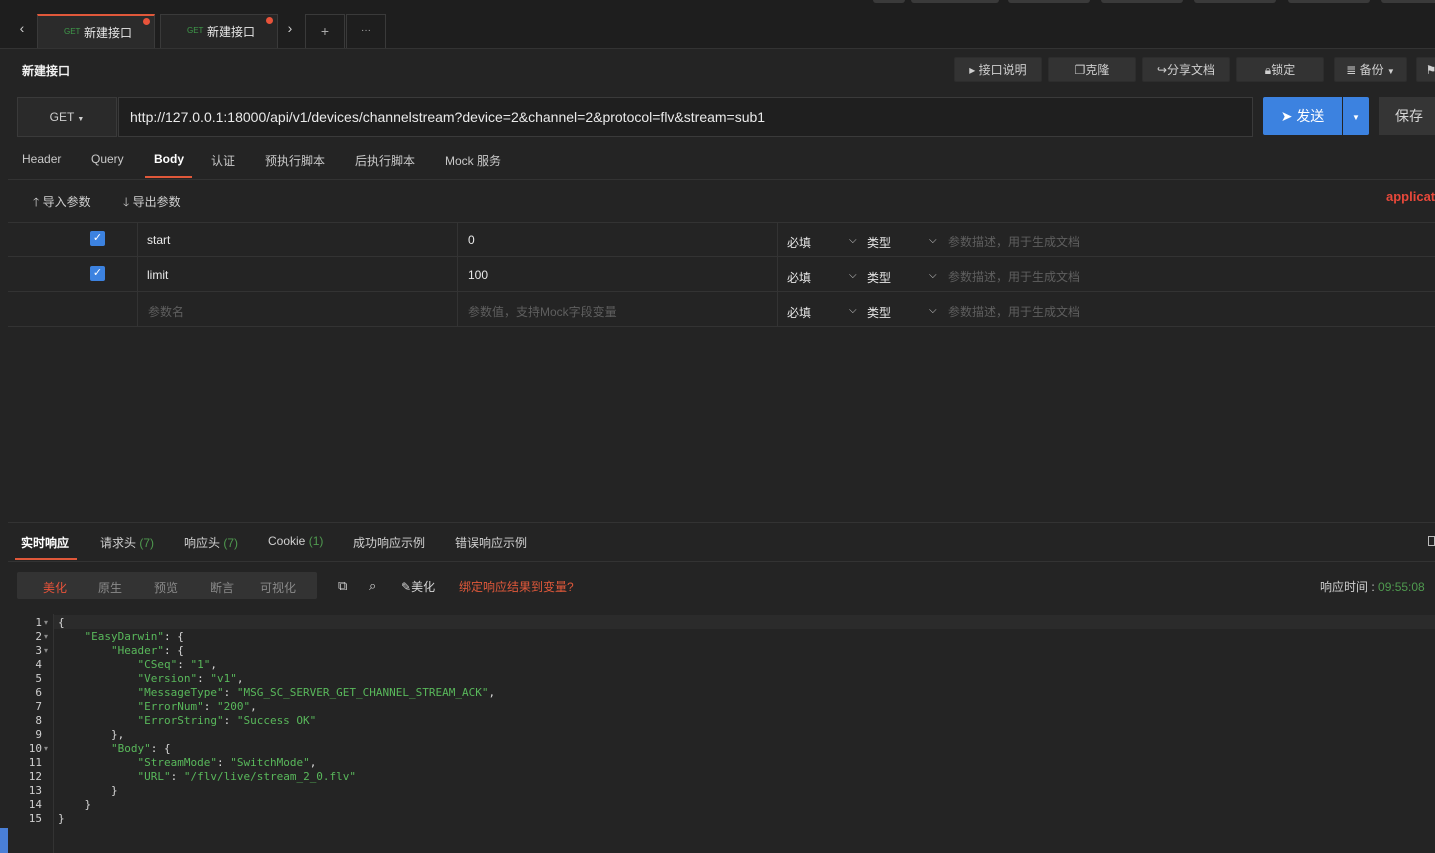 The height and width of the screenshot is (853, 1435). Describe the element at coordinates (222, 587) in the screenshot. I see `view-assert: 断言` at that location.